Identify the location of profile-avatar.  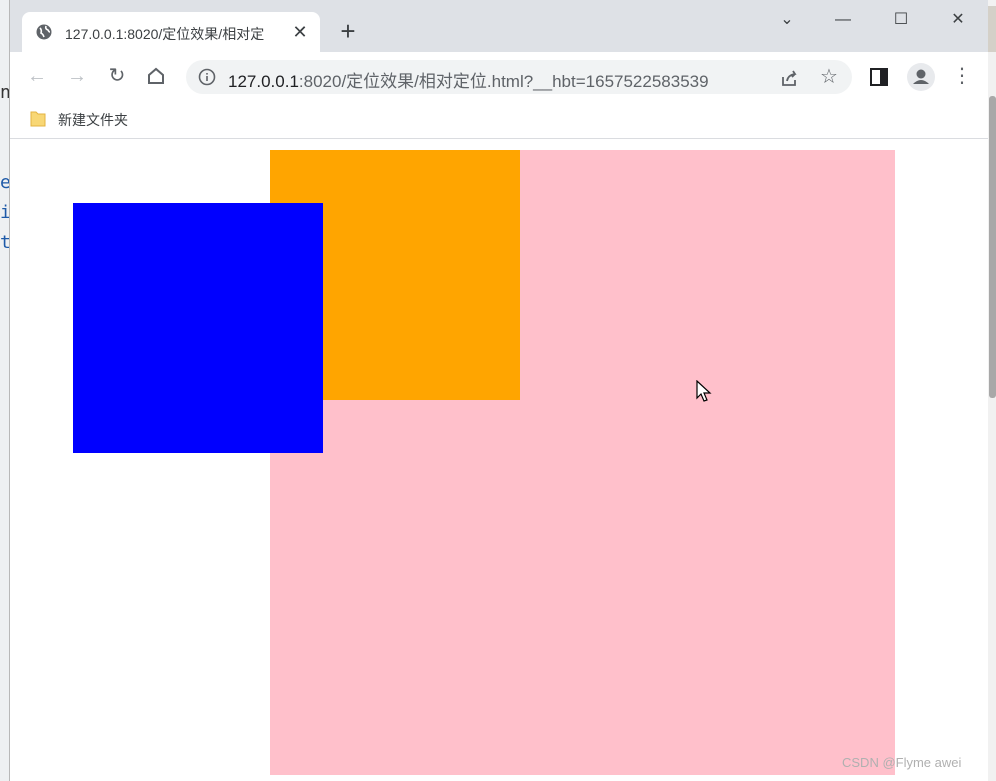
(921, 77).